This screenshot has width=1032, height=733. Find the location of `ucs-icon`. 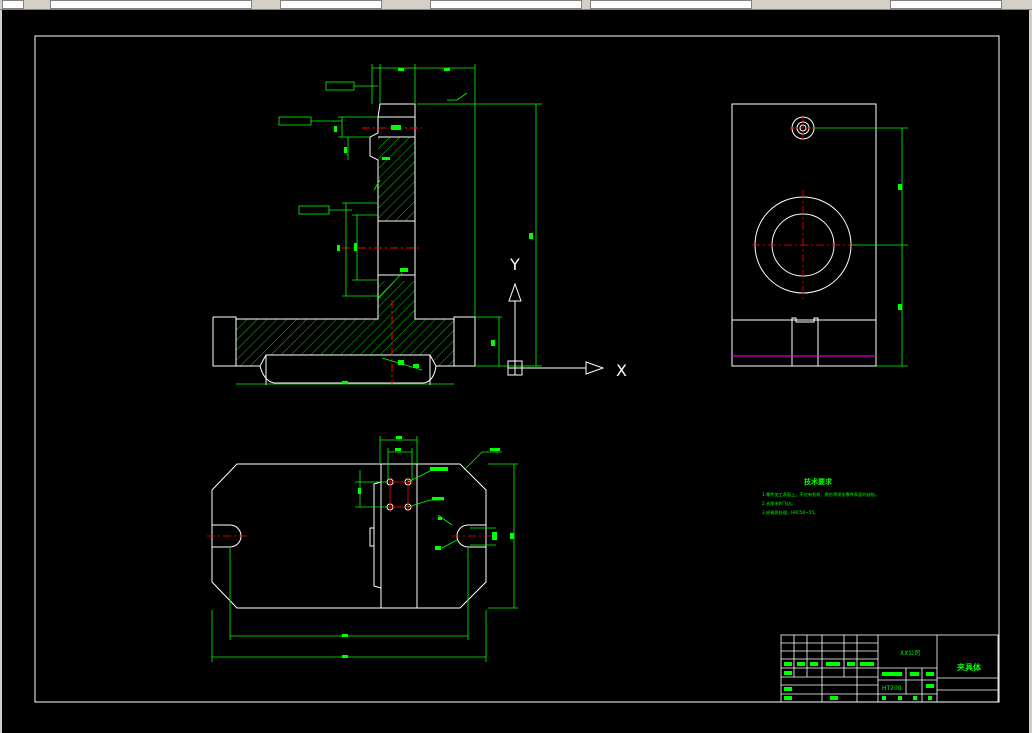

ucs-icon is located at coordinates (556, 329).